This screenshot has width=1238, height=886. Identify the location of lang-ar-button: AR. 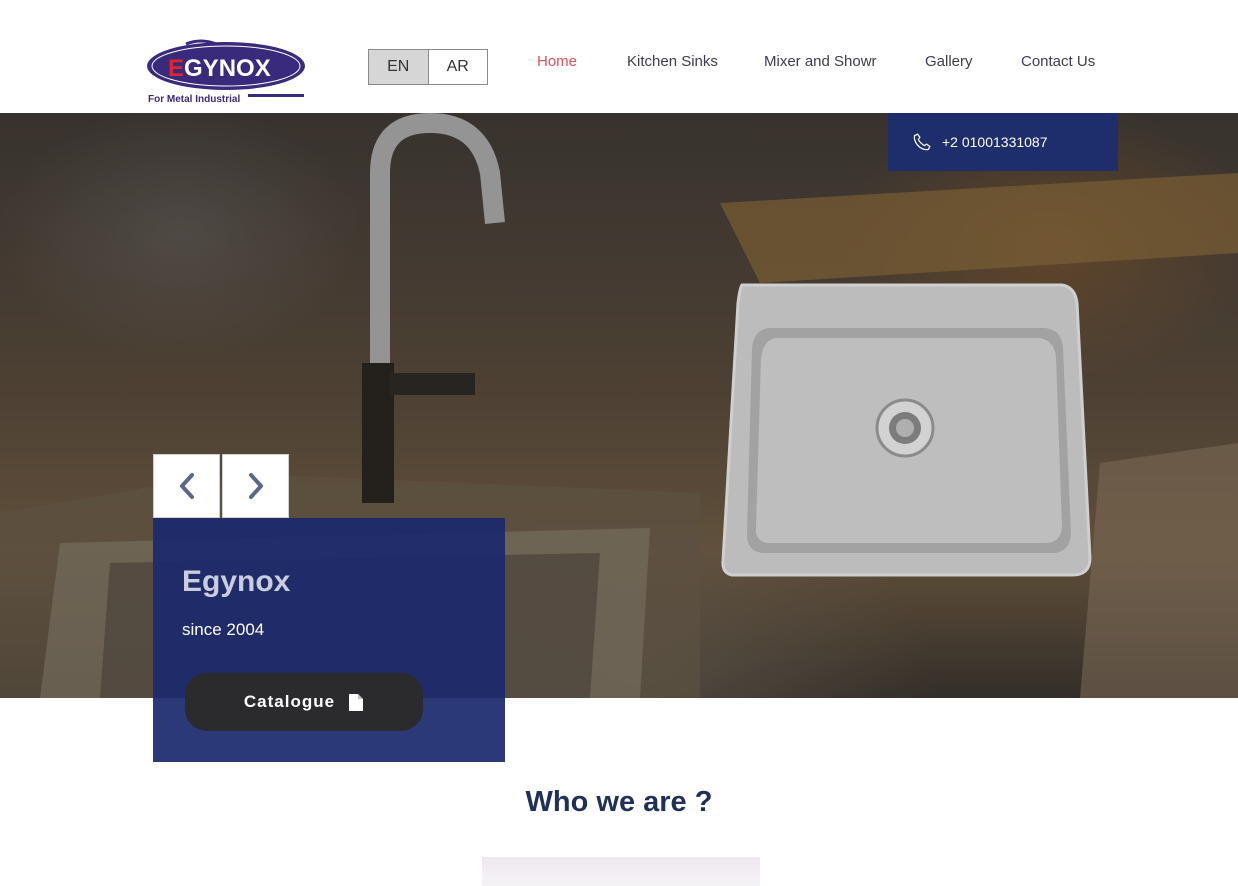
(458, 67).